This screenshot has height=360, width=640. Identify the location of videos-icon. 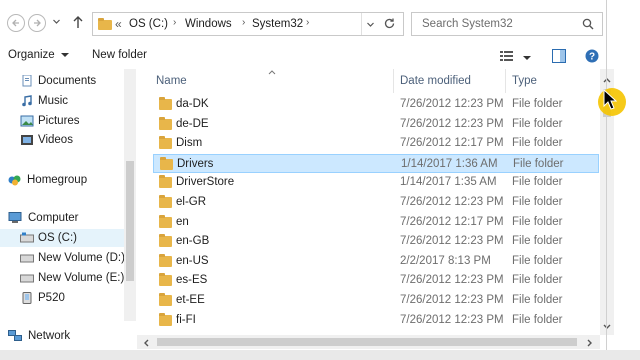
(27, 140).